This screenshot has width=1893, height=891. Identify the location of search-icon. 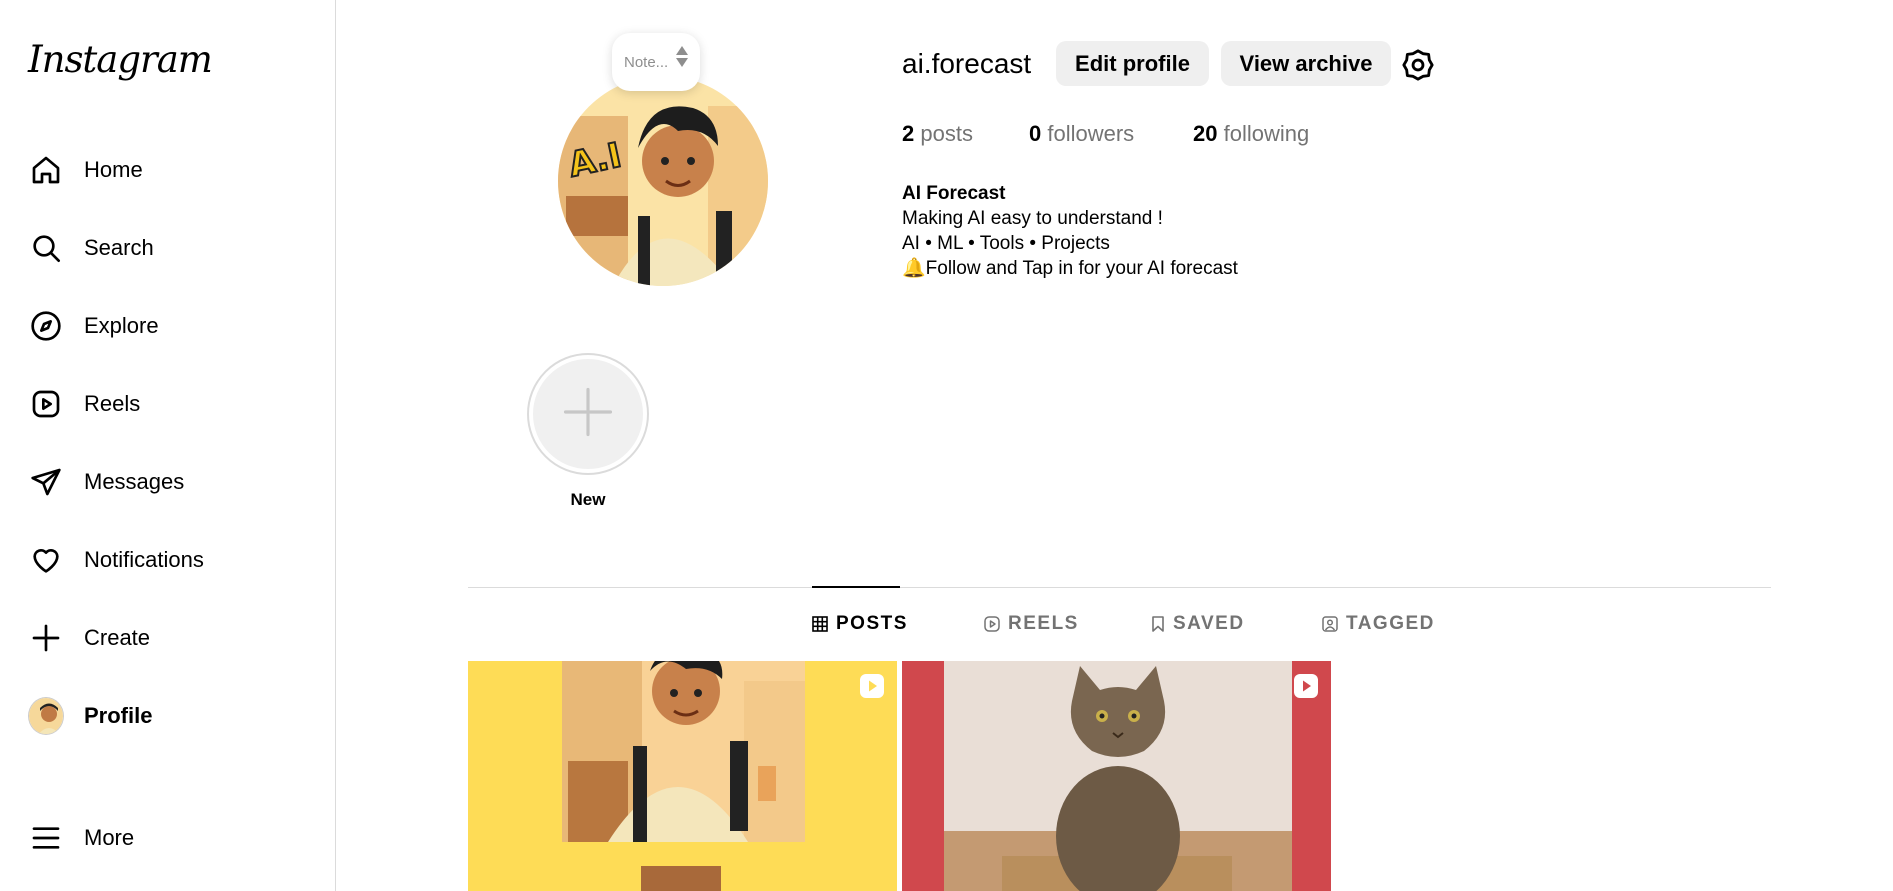
(46, 248).